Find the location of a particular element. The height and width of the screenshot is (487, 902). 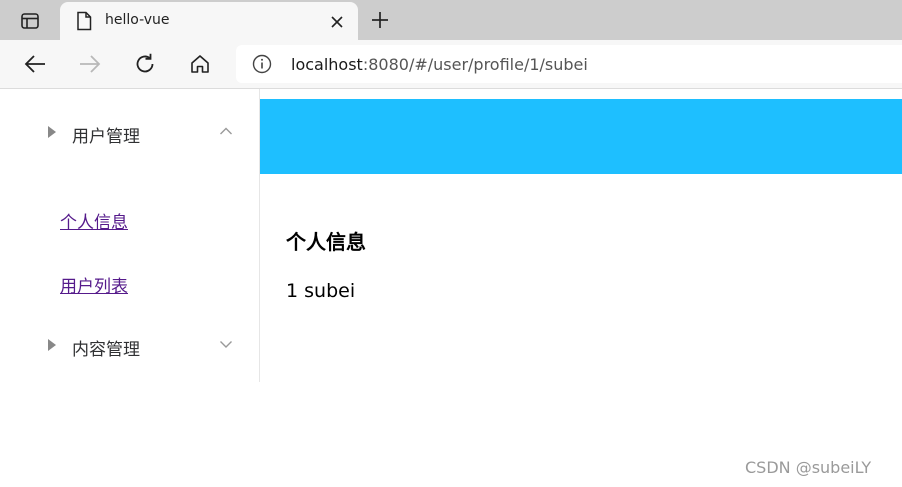

chevron-down-icon is located at coordinates (226, 344).